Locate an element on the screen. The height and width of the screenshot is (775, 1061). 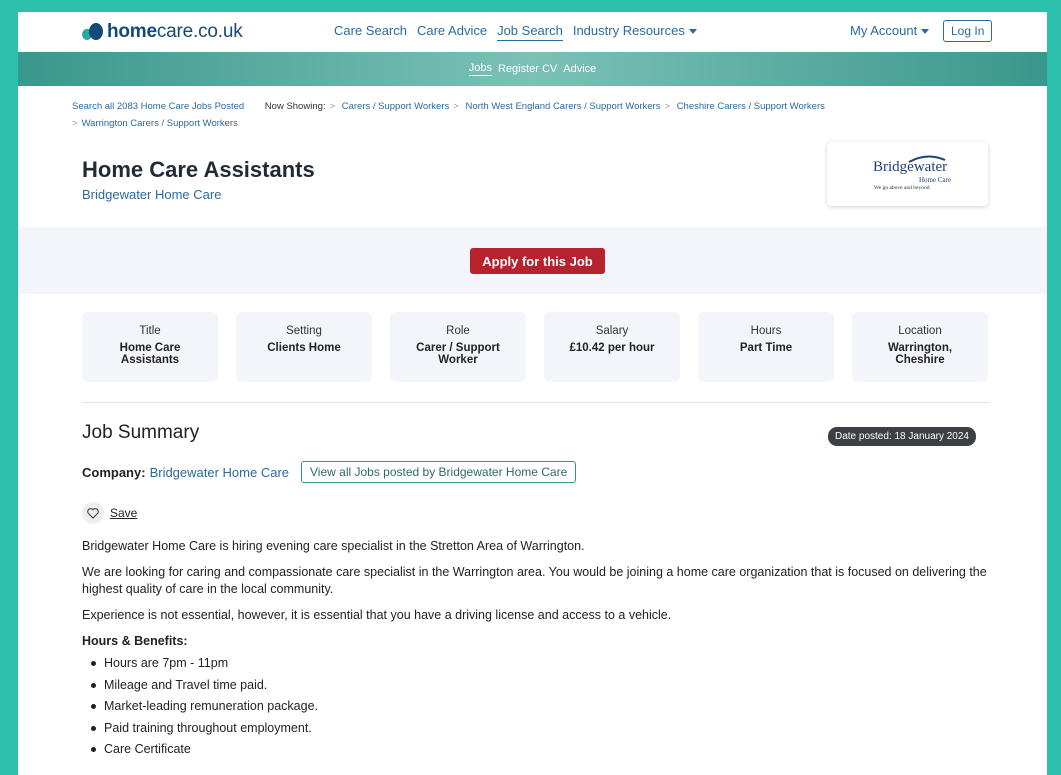
breadcrumb-now-showing: Now Showing: is located at coordinates (295, 106).